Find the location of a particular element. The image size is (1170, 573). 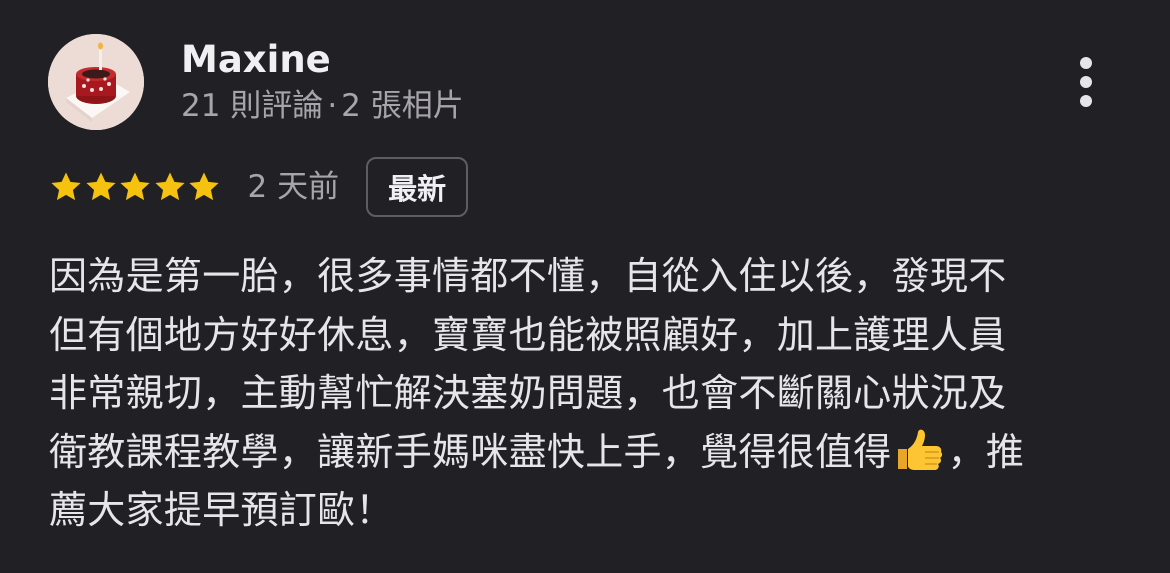

avatar-cake-image is located at coordinates (96, 82).